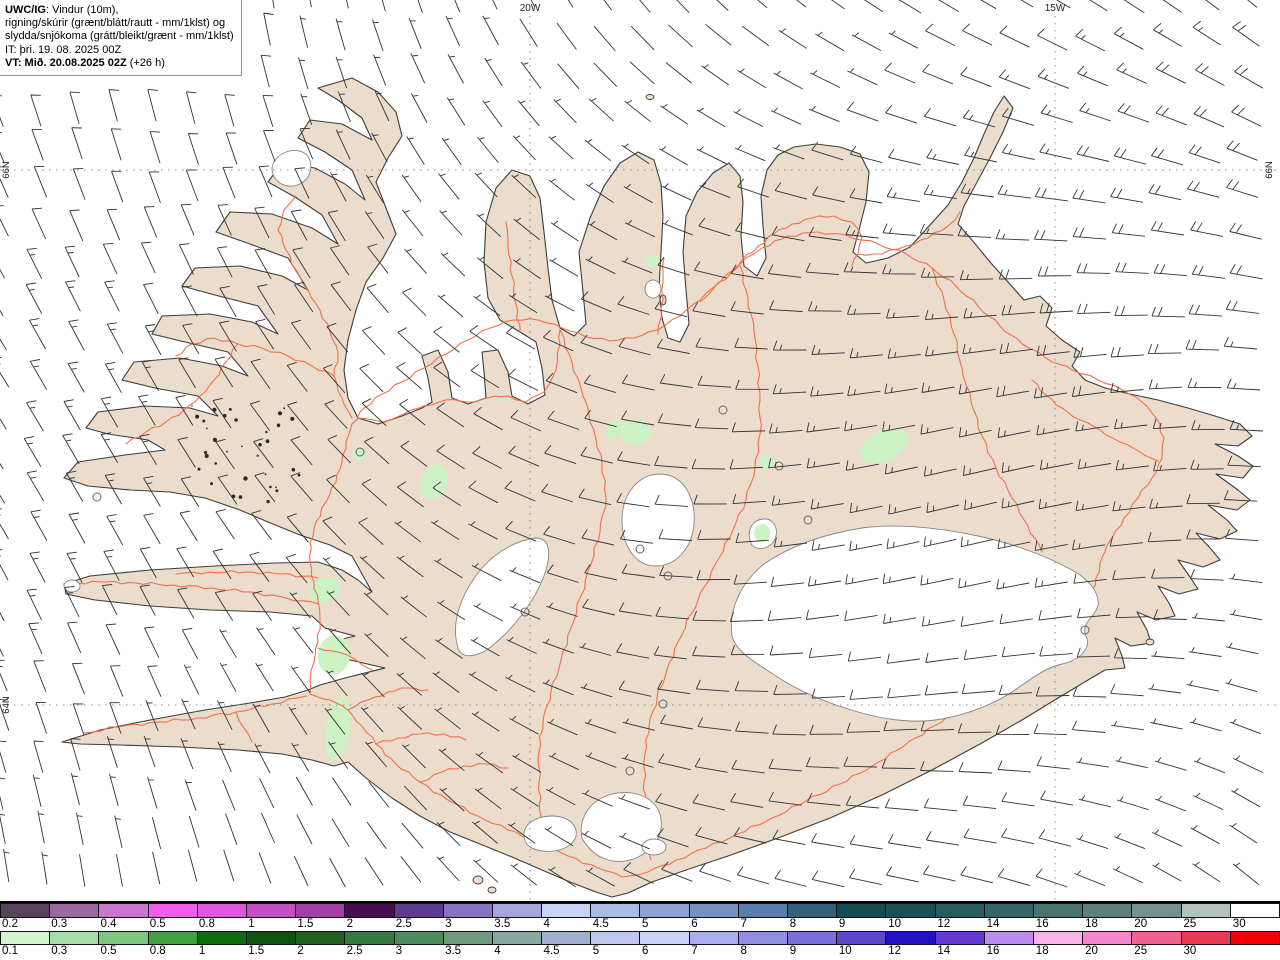  I want to click on rain-scale-tick-label: 1, so click(251, 924).